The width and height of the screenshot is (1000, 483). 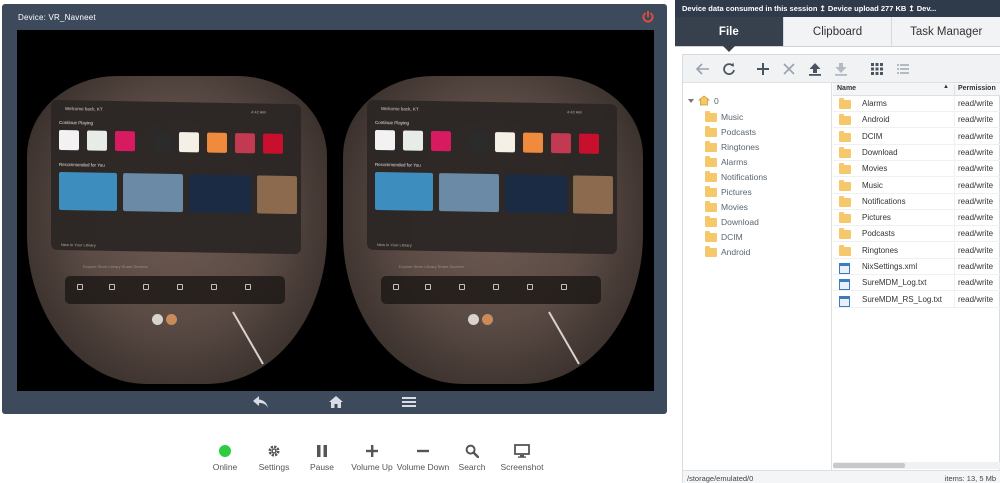 I want to click on file-name: Ringtones, so click(x=880, y=250).